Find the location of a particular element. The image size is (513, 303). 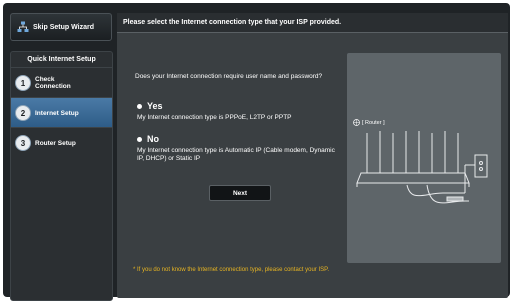

step-number-1: 1 is located at coordinates (23, 83).